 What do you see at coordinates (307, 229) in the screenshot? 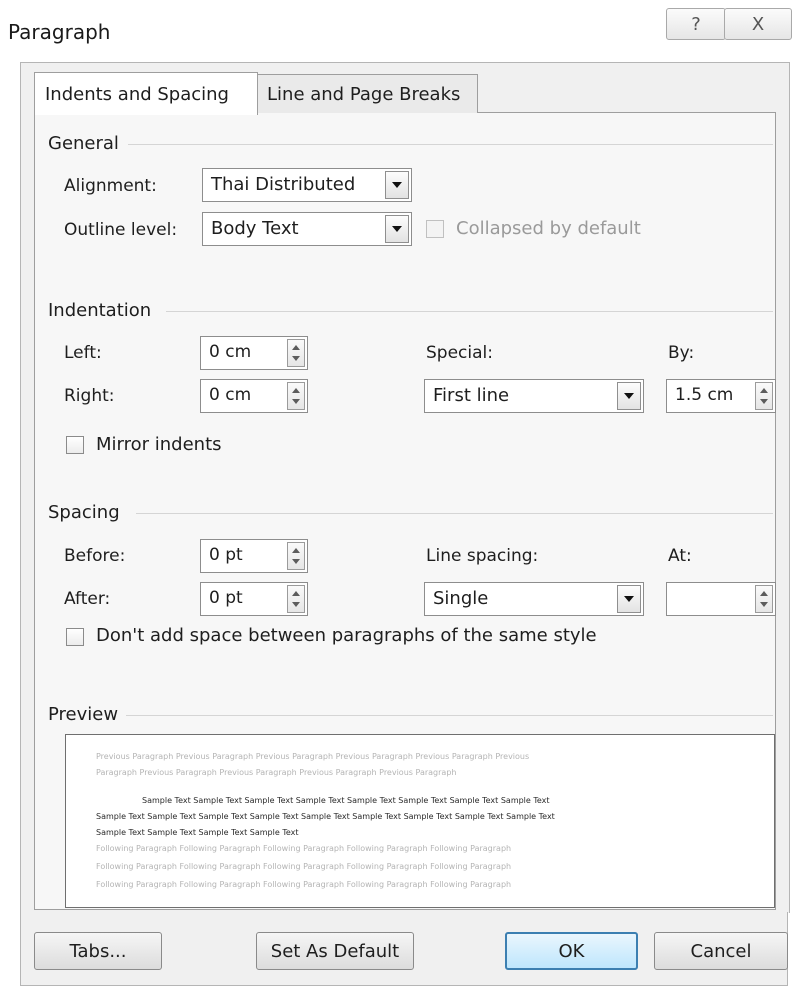
I see `outline-level-select: Body Text` at bounding box center [307, 229].